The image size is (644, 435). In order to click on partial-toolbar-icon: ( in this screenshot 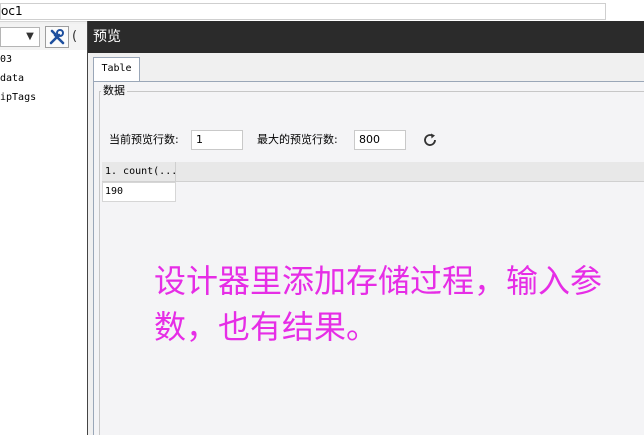, I will do `click(79, 37)`.